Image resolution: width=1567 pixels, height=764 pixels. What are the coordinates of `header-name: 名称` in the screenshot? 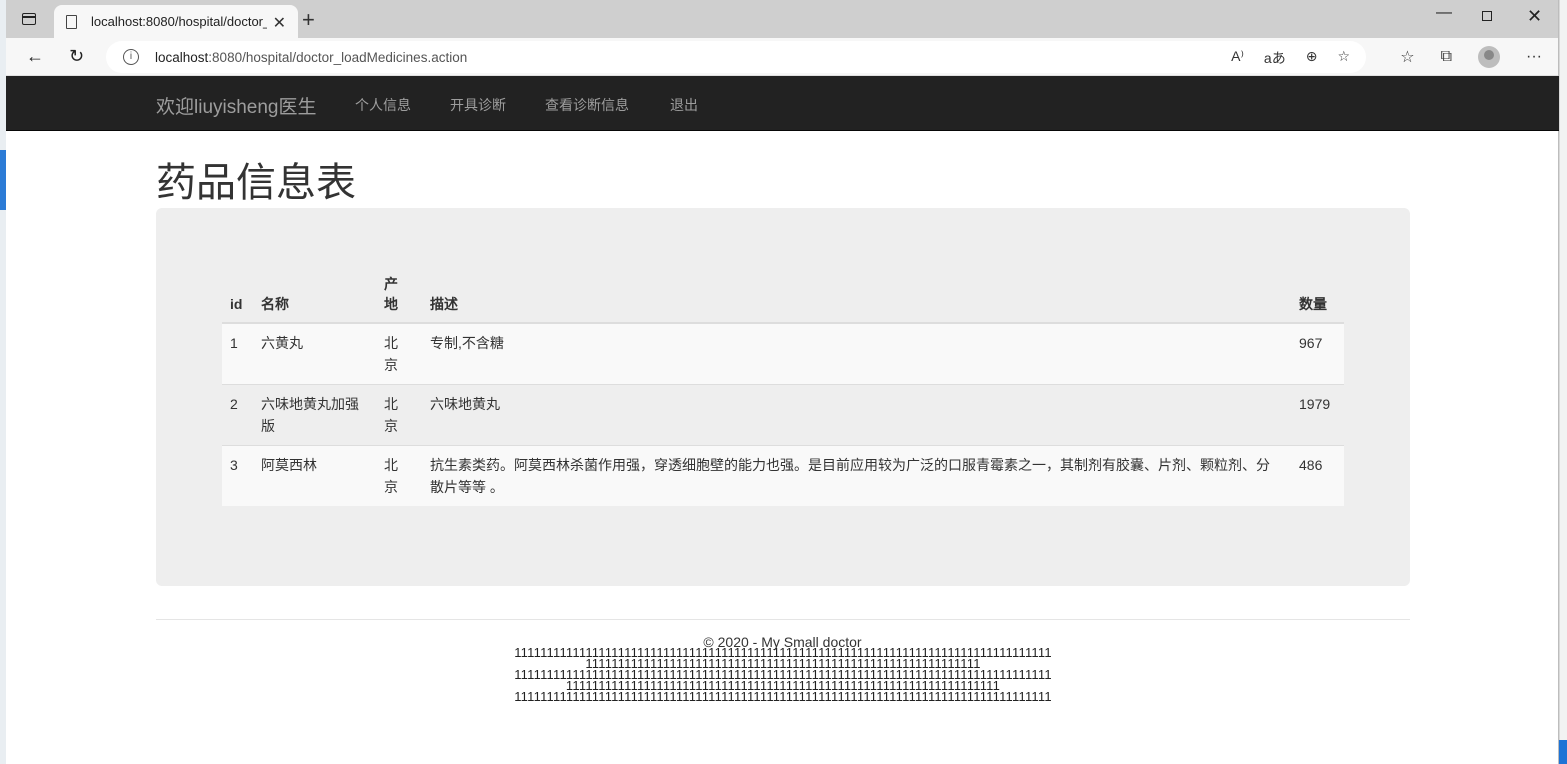 It's located at (314, 295).